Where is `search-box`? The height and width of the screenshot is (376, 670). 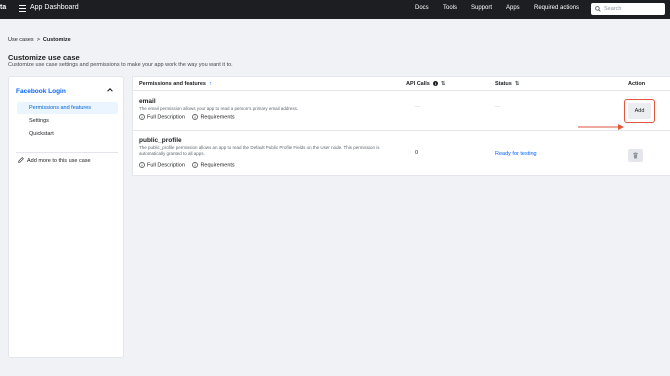 search-box is located at coordinates (628, 9).